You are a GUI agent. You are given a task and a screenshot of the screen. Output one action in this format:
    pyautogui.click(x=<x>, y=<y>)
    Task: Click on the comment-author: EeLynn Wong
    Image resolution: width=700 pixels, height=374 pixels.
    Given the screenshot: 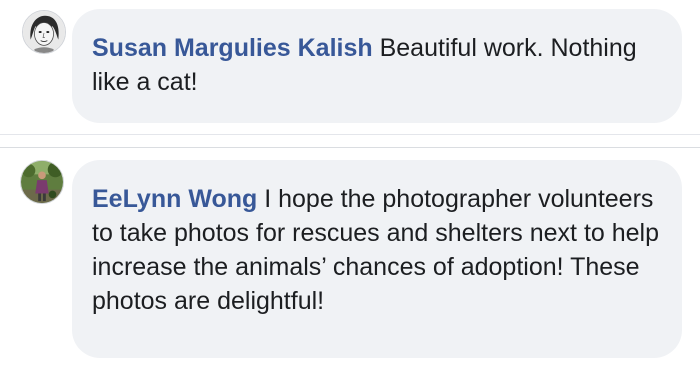 What is the action you would take?
    pyautogui.click(x=174, y=199)
    